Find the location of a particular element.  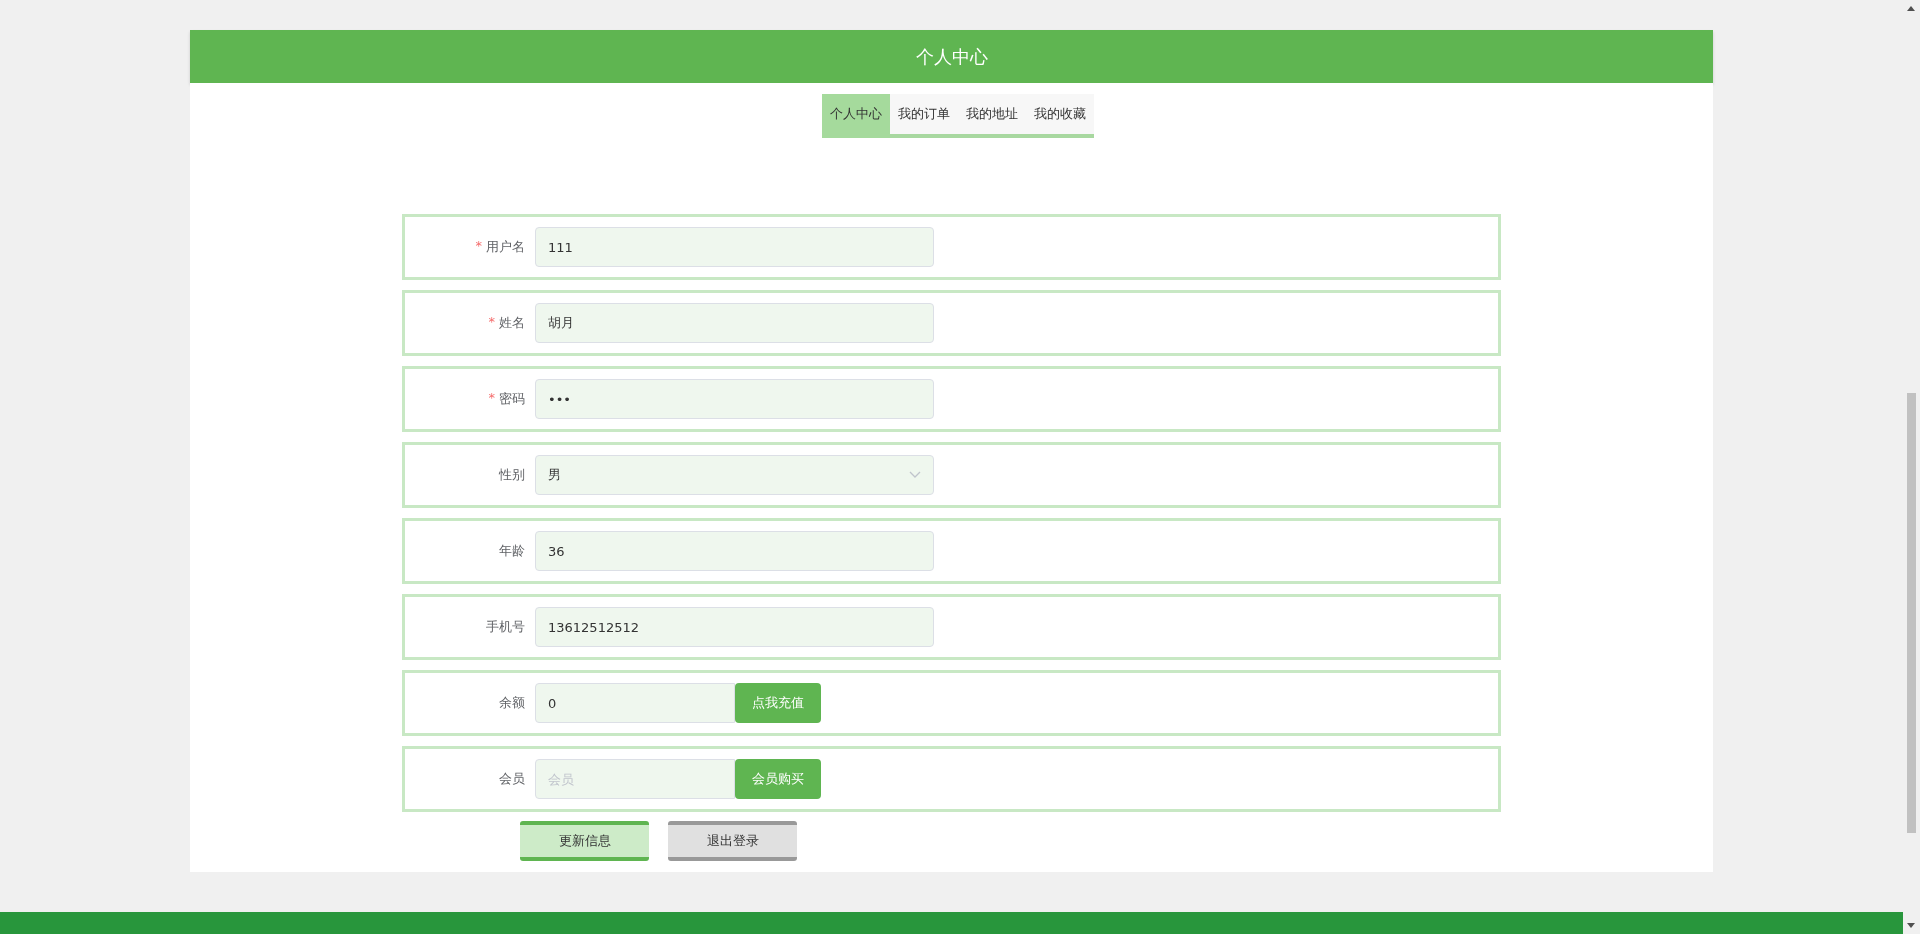

scrollbar-thumb is located at coordinates (1911, 613).